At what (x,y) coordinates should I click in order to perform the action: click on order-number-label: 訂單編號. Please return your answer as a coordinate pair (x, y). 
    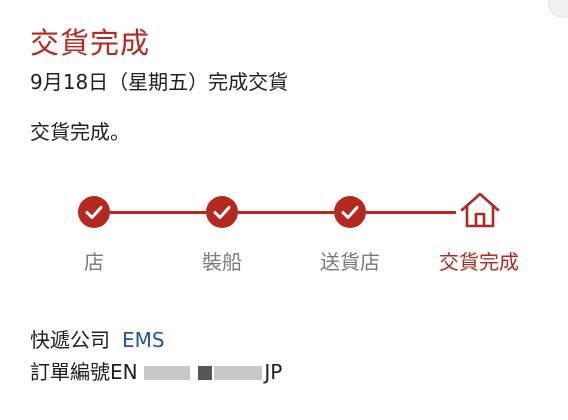
    Looking at the image, I should click on (70, 372).